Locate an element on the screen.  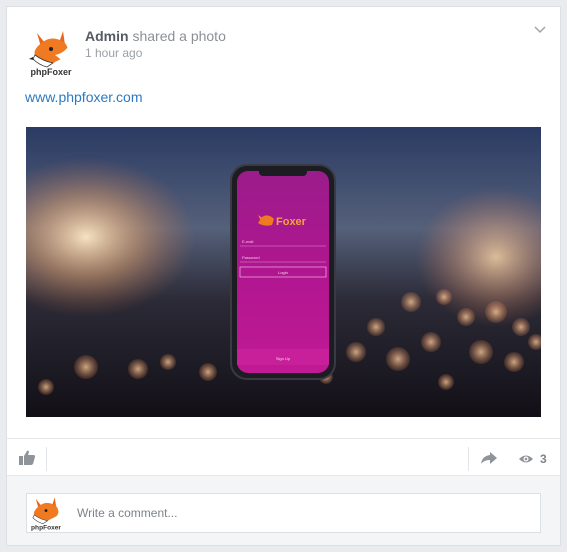
login-button-label: Login is located at coordinates (283, 272).